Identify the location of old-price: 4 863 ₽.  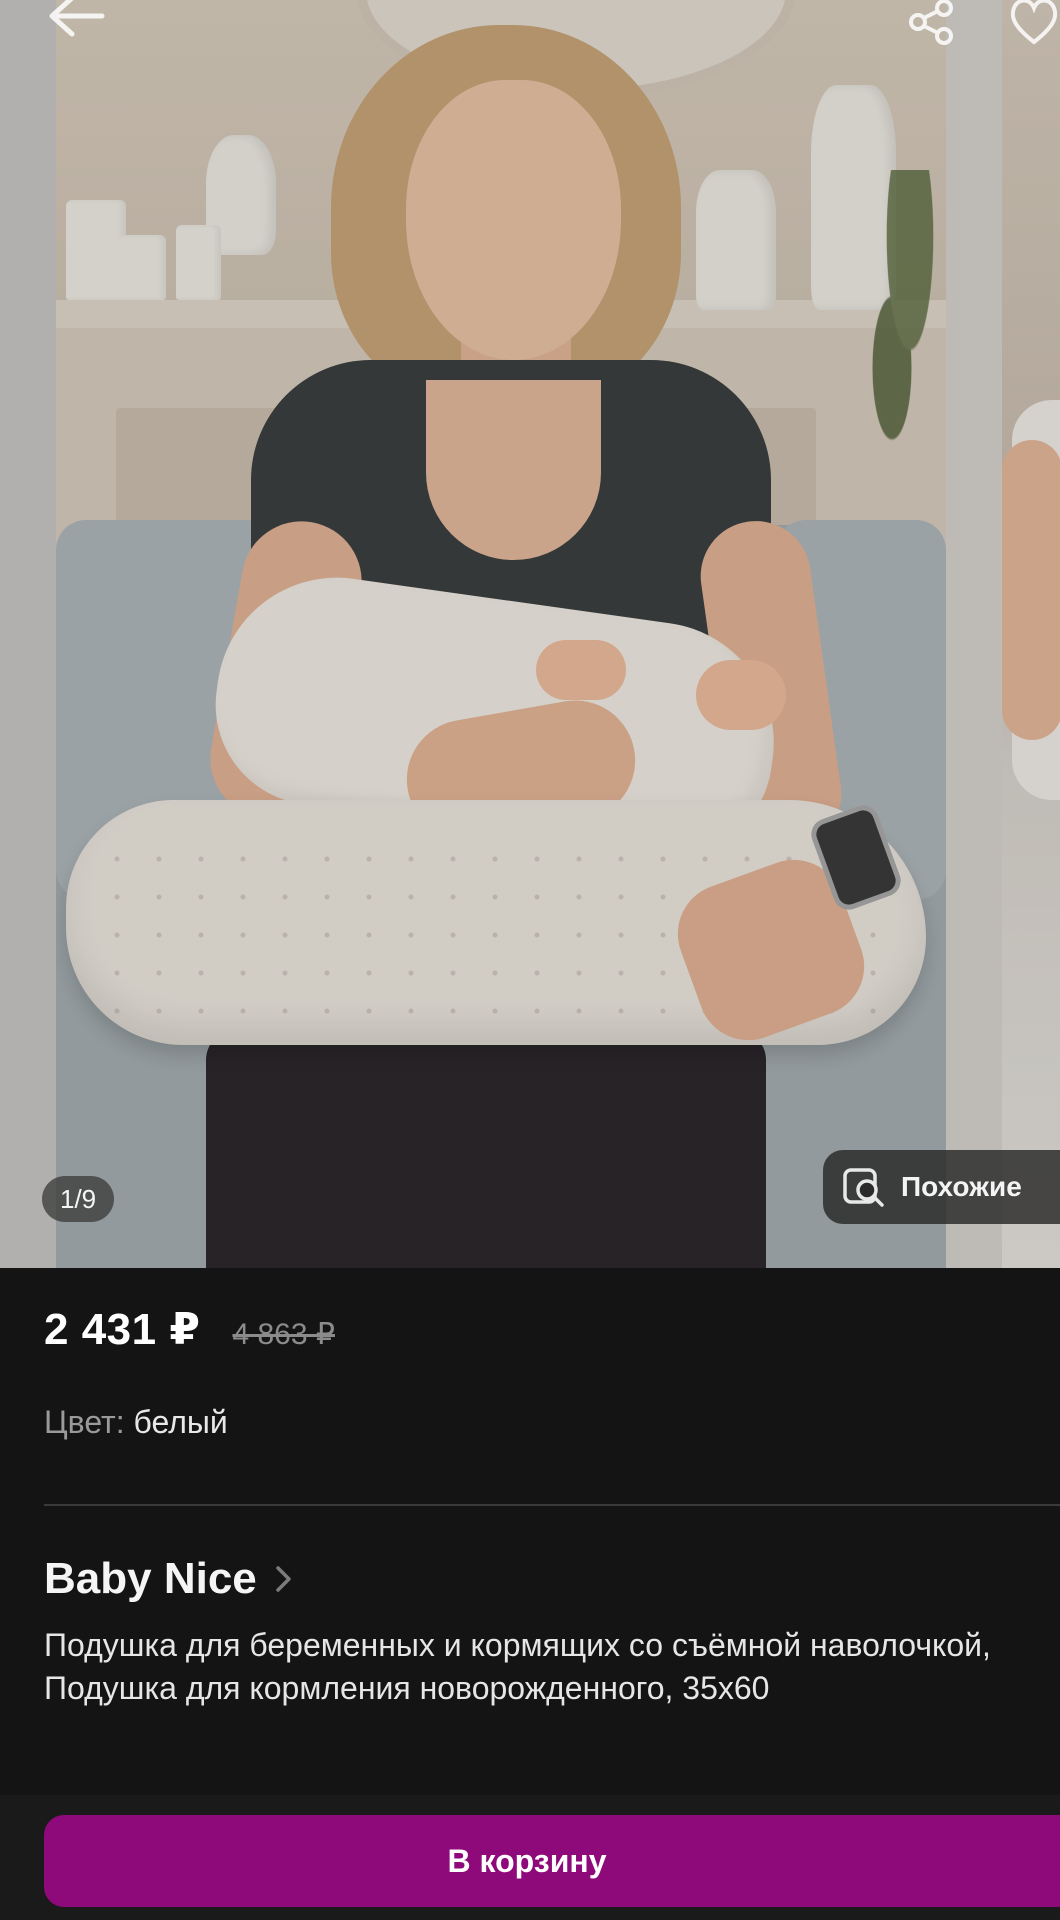
(283, 1334).